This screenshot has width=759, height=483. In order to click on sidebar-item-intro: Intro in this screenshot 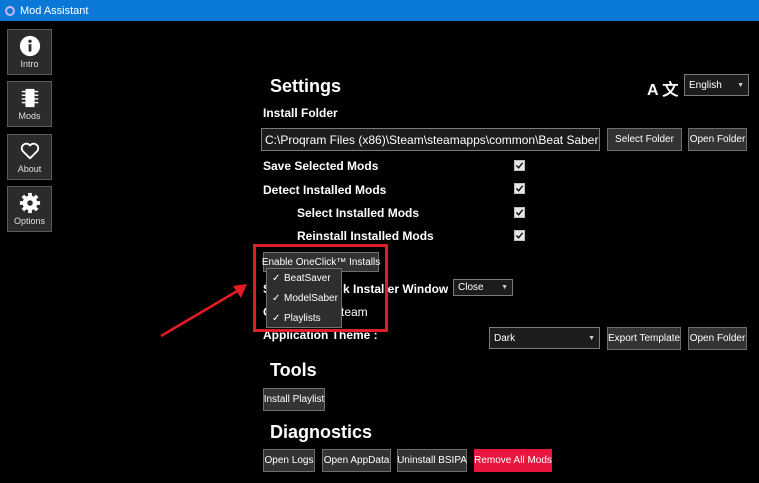, I will do `click(29, 52)`.